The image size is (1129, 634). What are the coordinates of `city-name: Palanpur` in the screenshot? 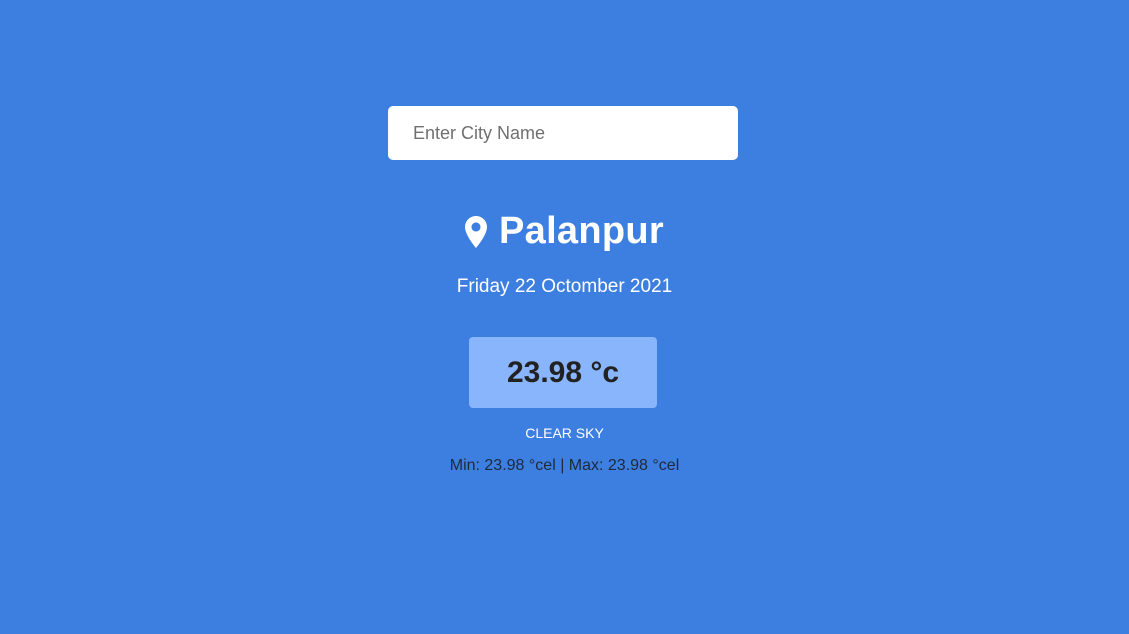 It's located at (581, 230).